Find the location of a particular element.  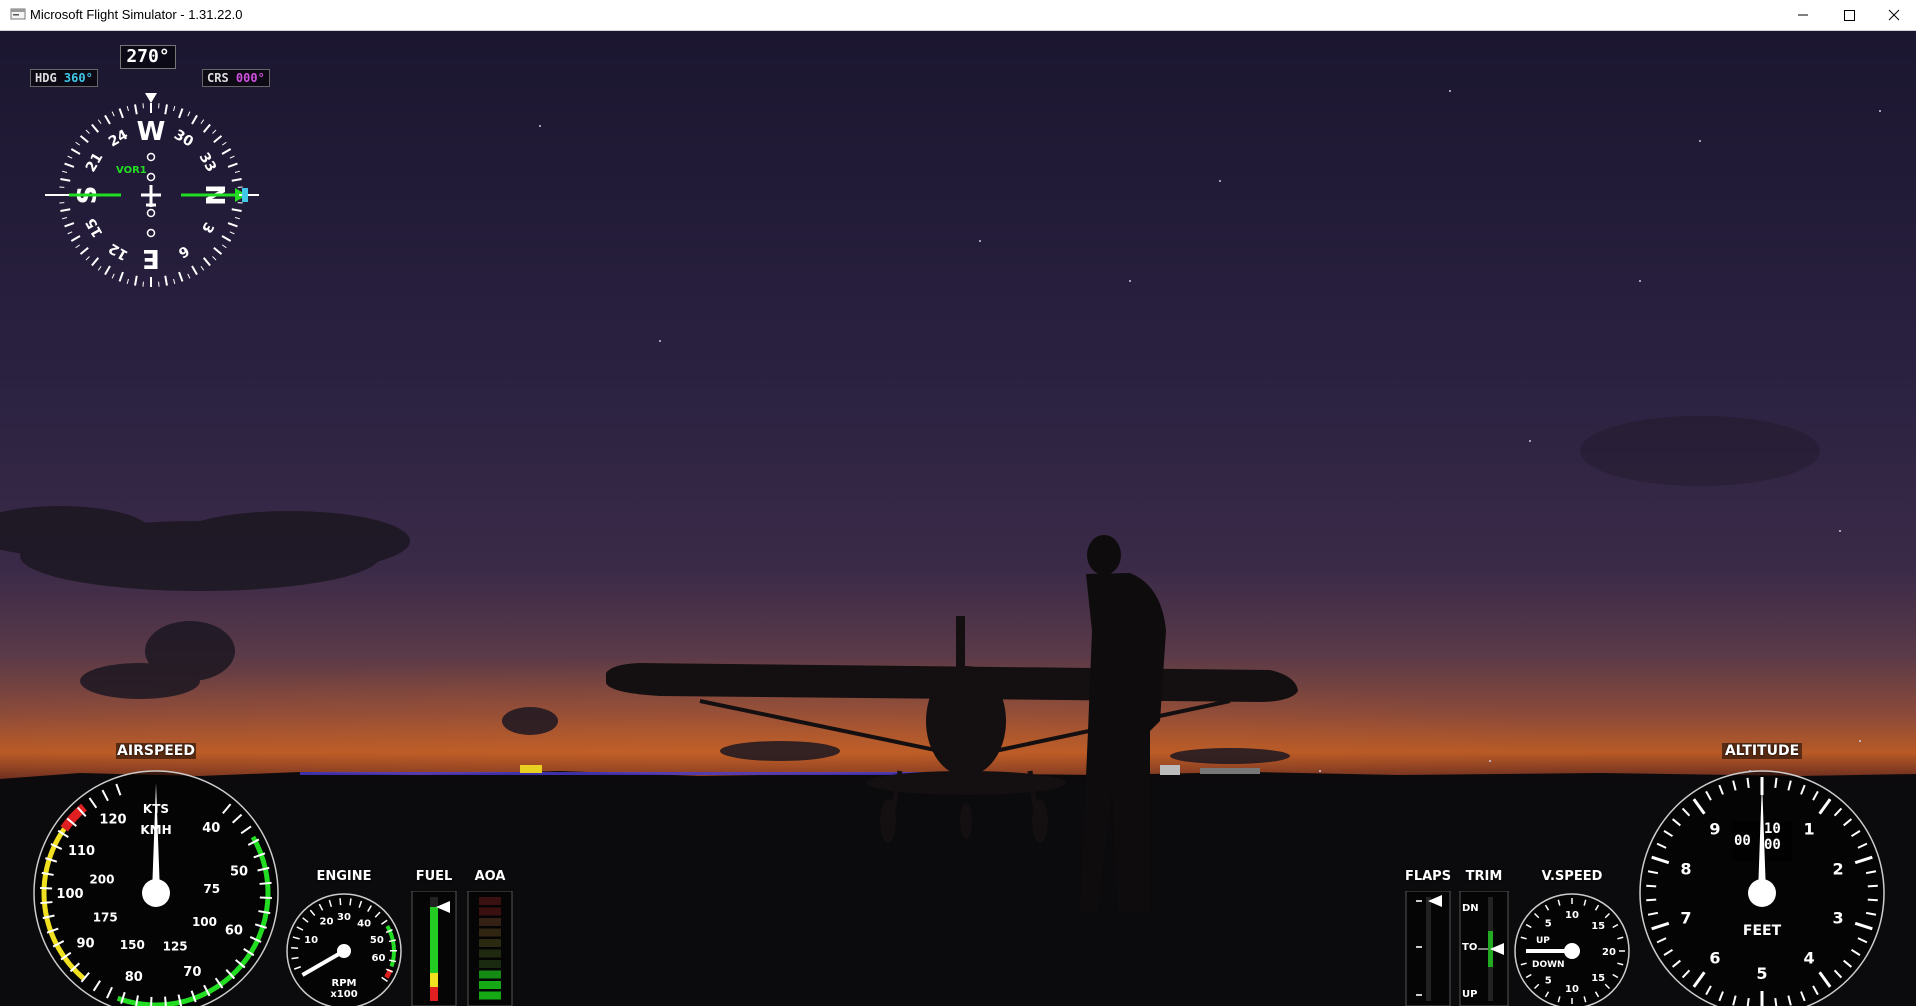

minimize-button is located at coordinates (1803, 15).